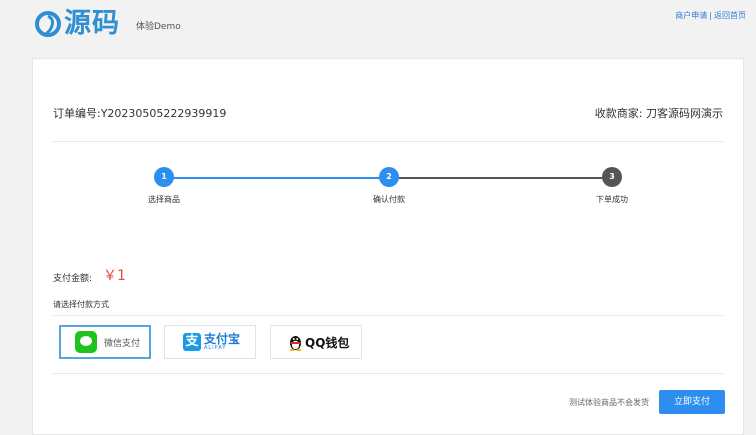 This screenshot has height=435, width=756. I want to click on merchant-name: 收款商家: 刀客源码网演示, so click(658, 113).